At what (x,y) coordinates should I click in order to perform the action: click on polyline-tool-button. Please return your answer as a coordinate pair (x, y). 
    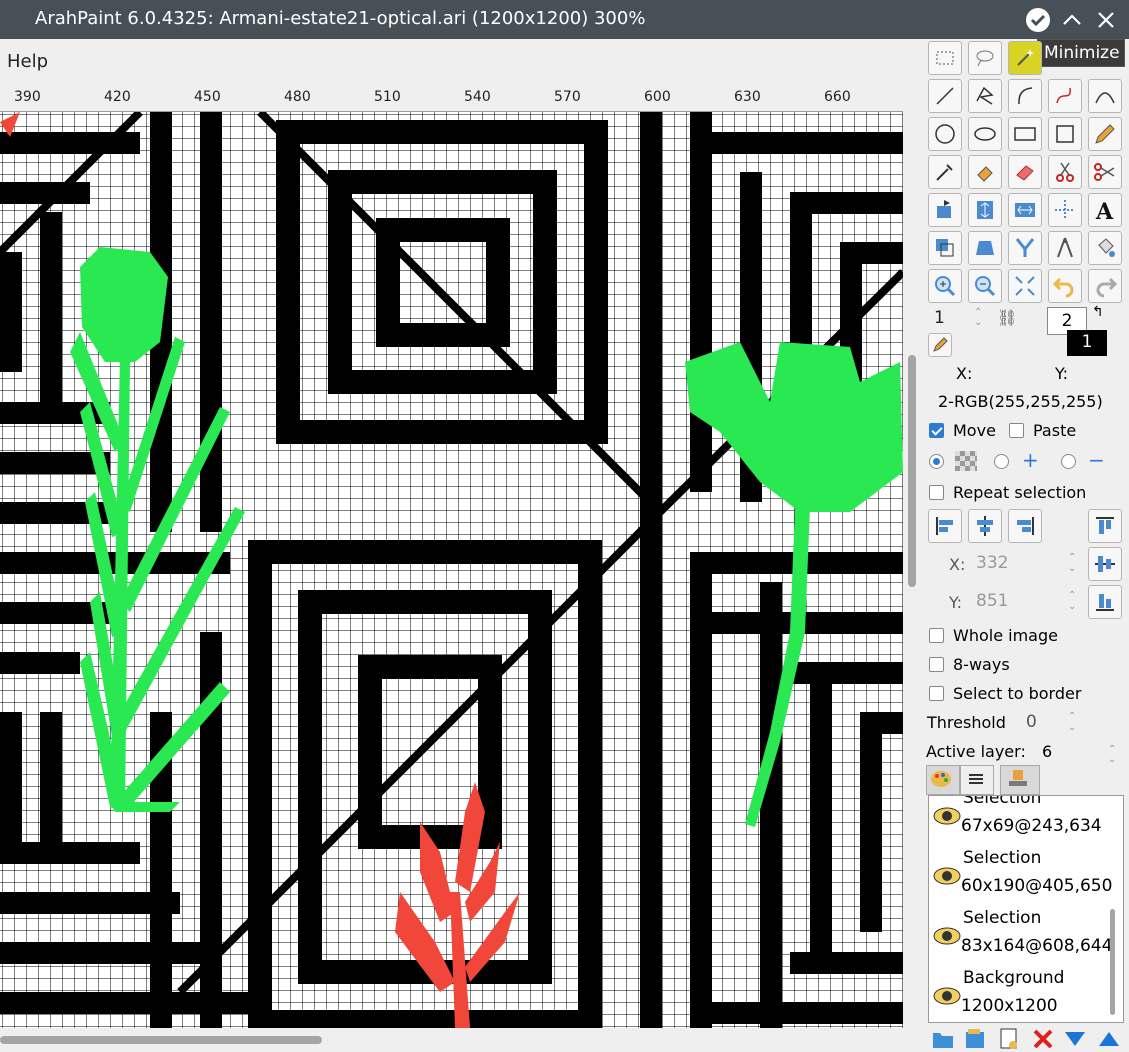
    Looking at the image, I should click on (985, 96).